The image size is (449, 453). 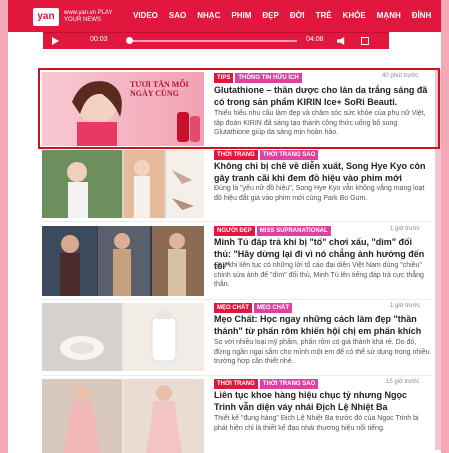 I want to click on minh-tu-image, so click(x=123, y=261).